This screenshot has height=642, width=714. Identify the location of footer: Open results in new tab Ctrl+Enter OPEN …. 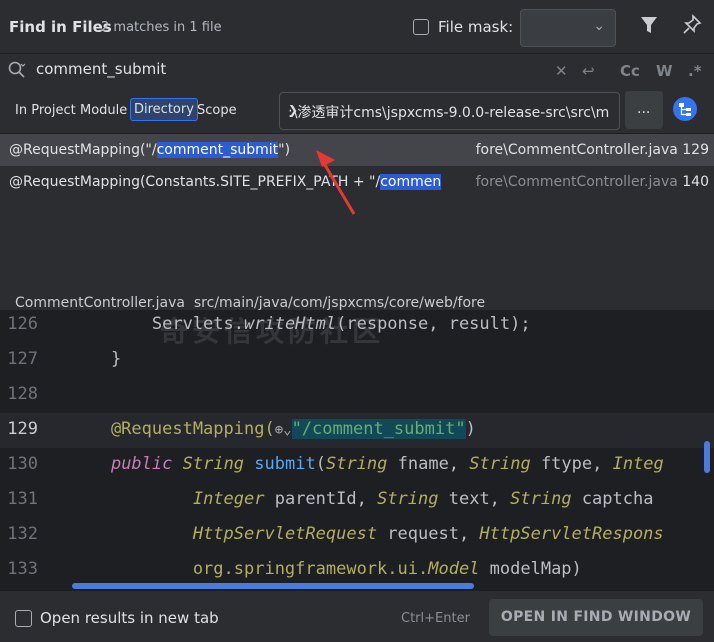
(357, 616).